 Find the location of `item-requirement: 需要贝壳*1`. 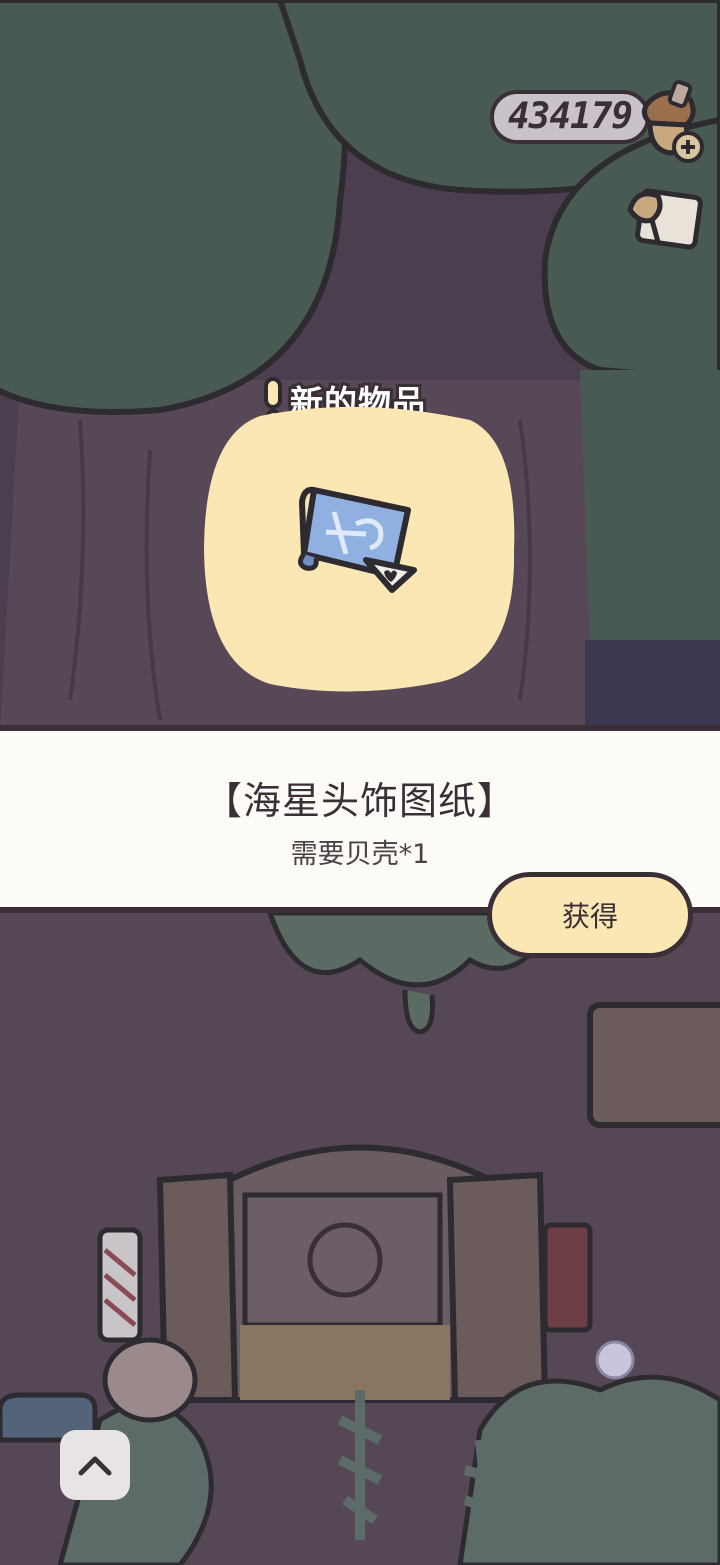

item-requirement: 需要贝壳*1 is located at coordinates (360, 854).